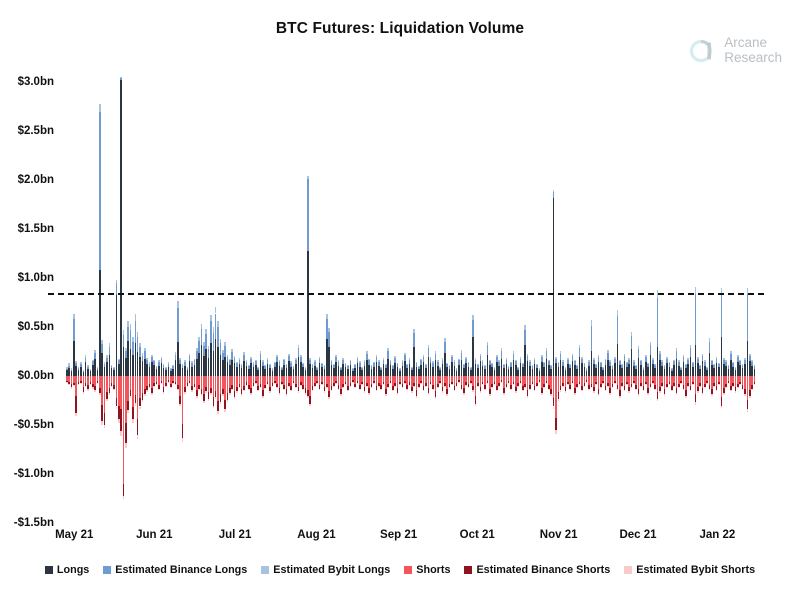 This screenshot has height=600, width=800. Describe the element at coordinates (35, 327) in the screenshot. I see `y-axis-tick-label: $0.5bn` at that location.